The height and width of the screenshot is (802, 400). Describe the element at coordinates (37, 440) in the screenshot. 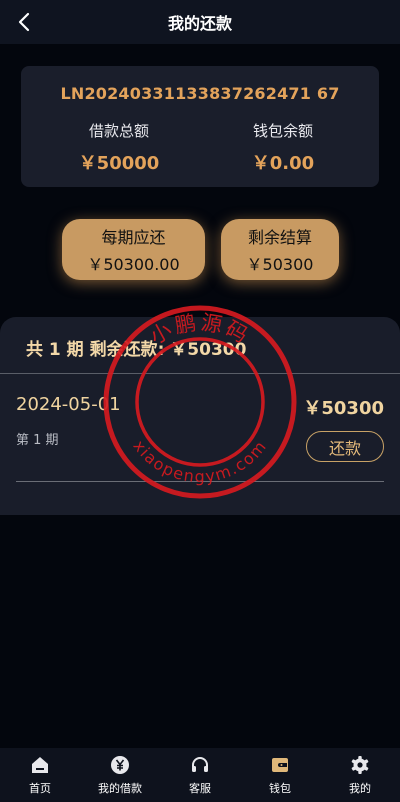

I see `period-label: 第 1 期` at that location.